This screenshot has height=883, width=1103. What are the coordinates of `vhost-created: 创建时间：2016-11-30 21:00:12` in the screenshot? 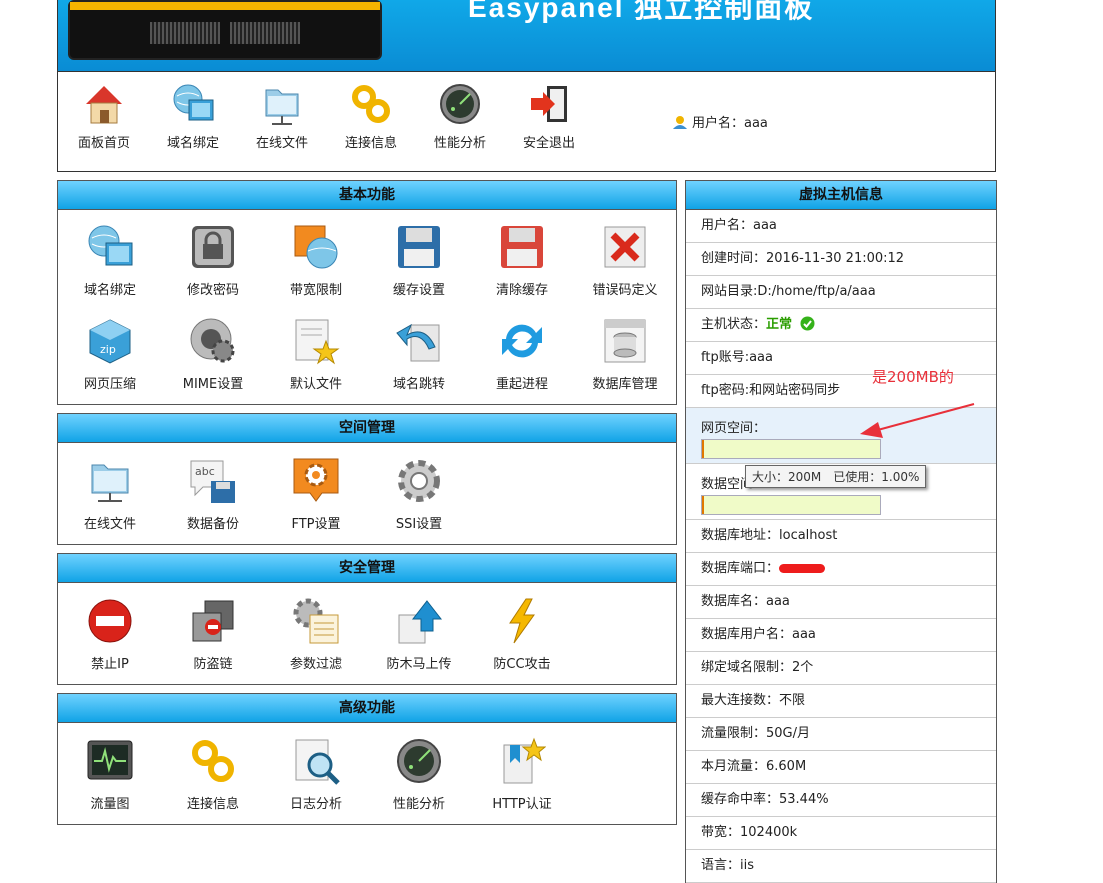 It's located at (841, 259).